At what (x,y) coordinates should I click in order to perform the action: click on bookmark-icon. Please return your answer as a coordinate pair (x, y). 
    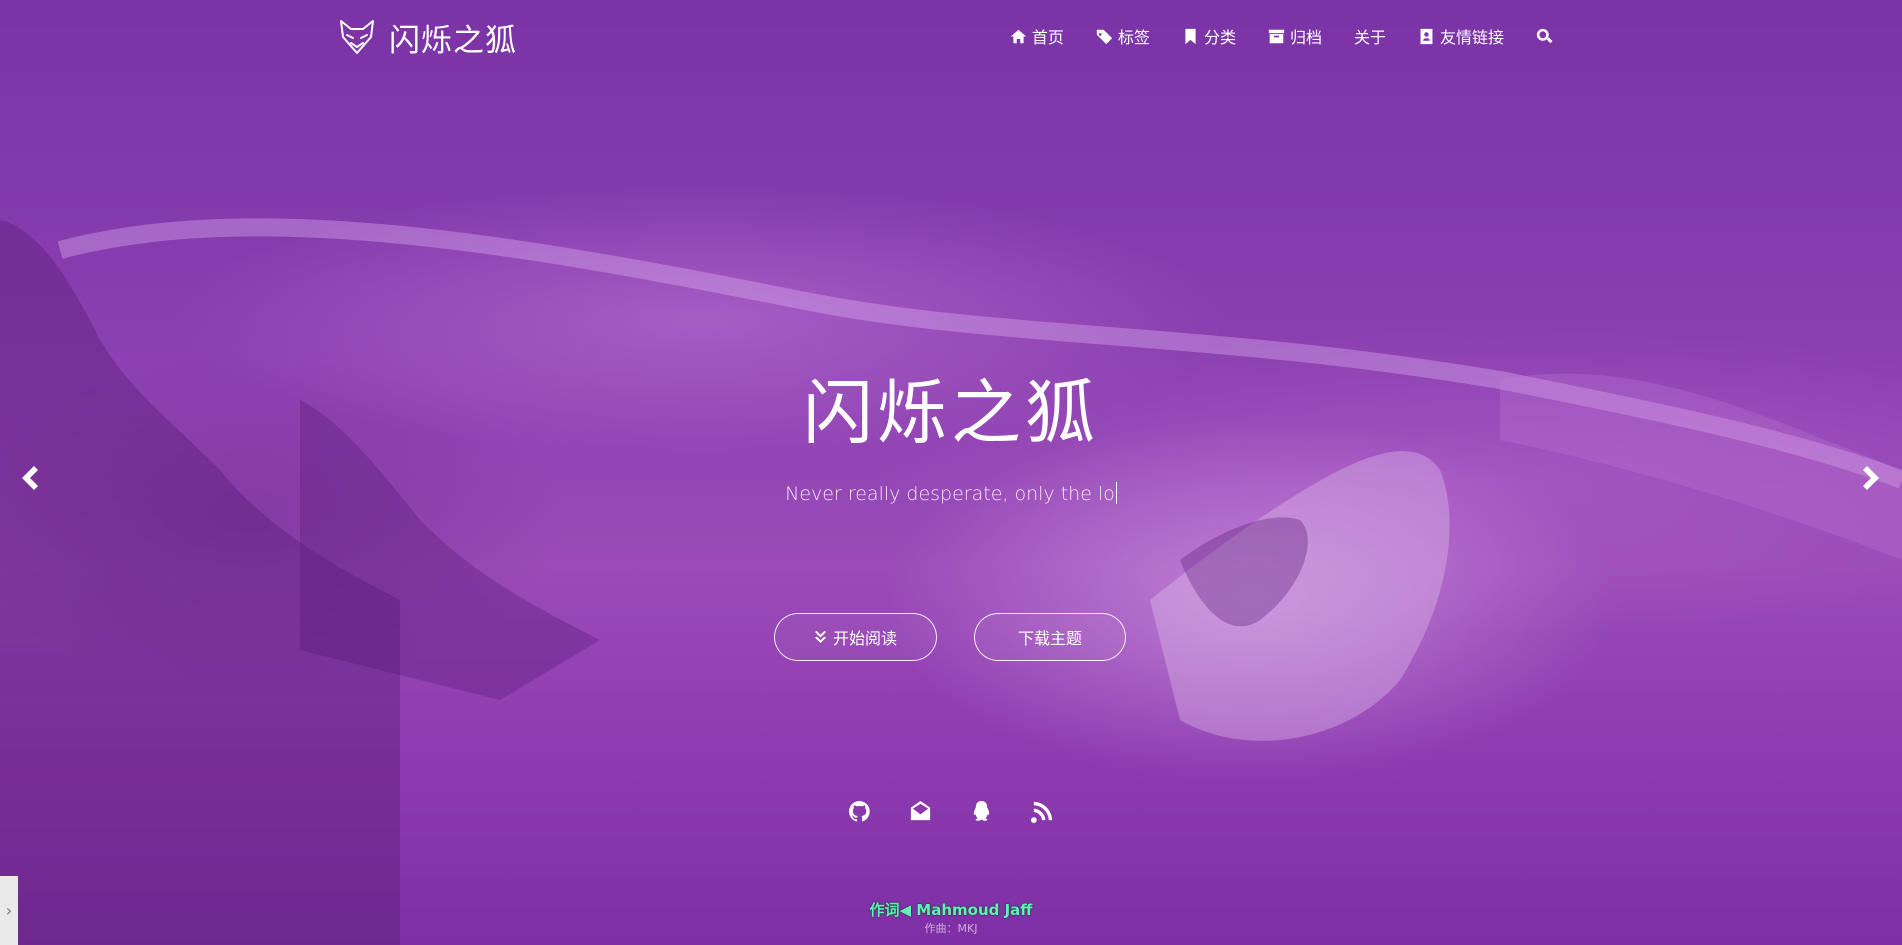
    Looking at the image, I should click on (1190, 36).